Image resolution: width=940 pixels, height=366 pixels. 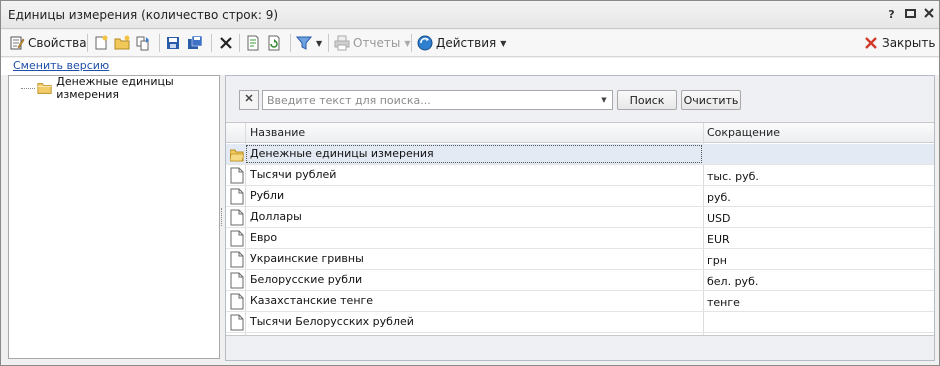 What do you see at coordinates (717, 260) in the screenshot?
I see `row-abbr: грн` at bounding box center [717, 260].